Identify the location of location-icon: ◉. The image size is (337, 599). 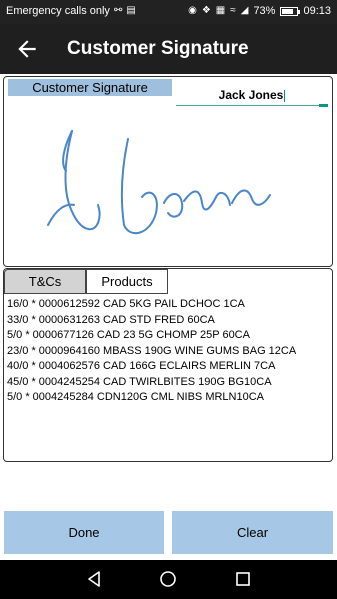
(192, 10).